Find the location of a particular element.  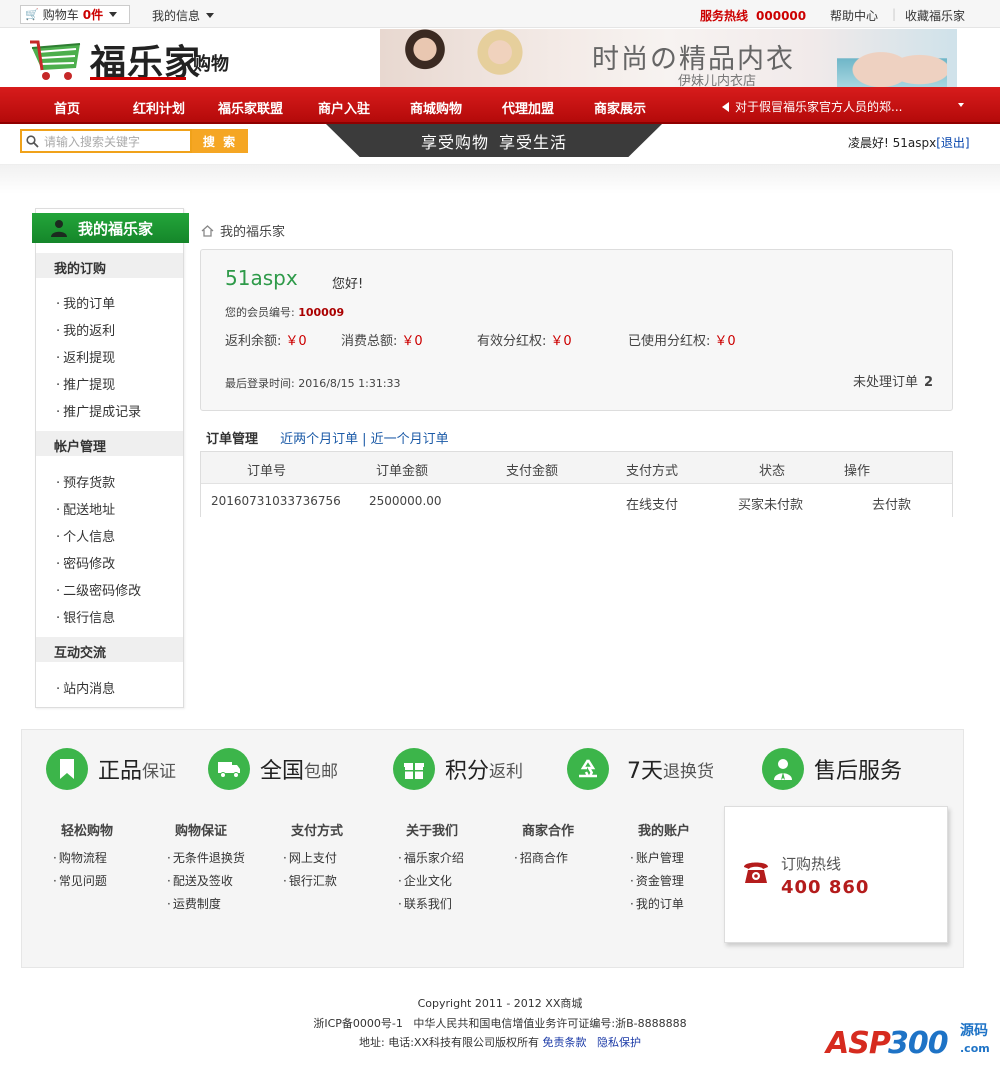

logout-link: [退出] is located at coordinates (952, 143).